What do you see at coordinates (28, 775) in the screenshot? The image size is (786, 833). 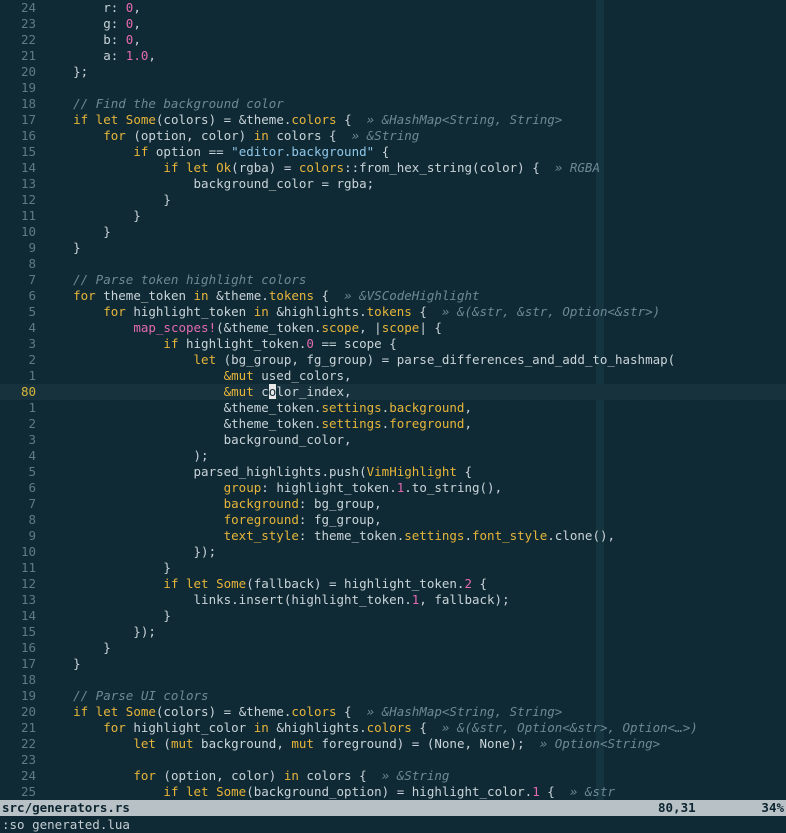 I see `line-number: 24` at bounding box center [28, 775].